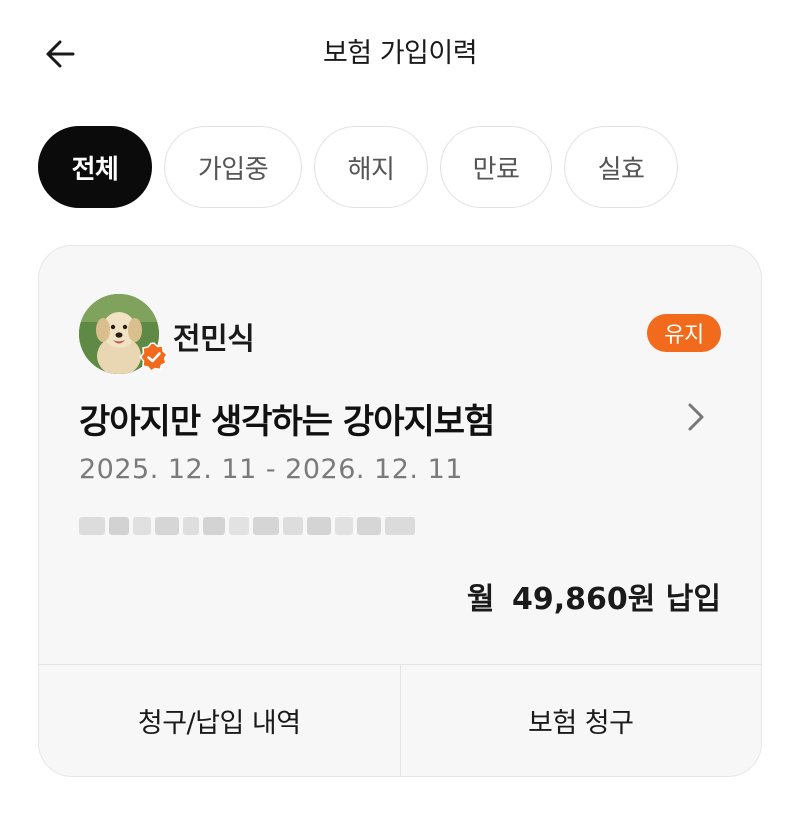  What do you see at coordinates (247, 526) in the screenshot?
I see `masked-policy-number` at bounding box center [247, 526].